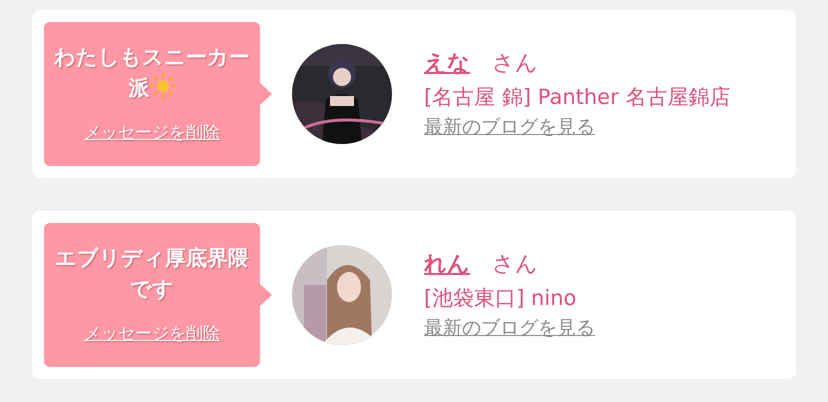  I want to click on name-link: れん, so click(447, 264).